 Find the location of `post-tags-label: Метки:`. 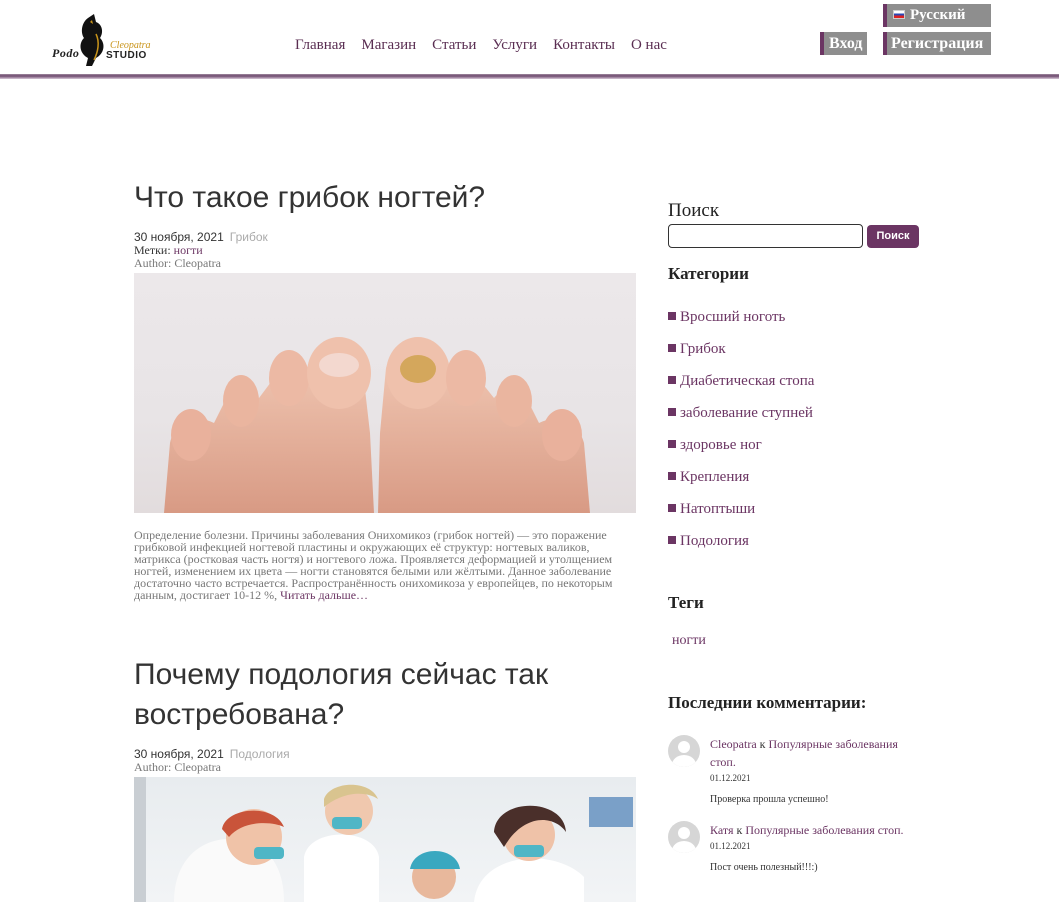

post-tags-label: Метки: is located at coordinates (152, 250).